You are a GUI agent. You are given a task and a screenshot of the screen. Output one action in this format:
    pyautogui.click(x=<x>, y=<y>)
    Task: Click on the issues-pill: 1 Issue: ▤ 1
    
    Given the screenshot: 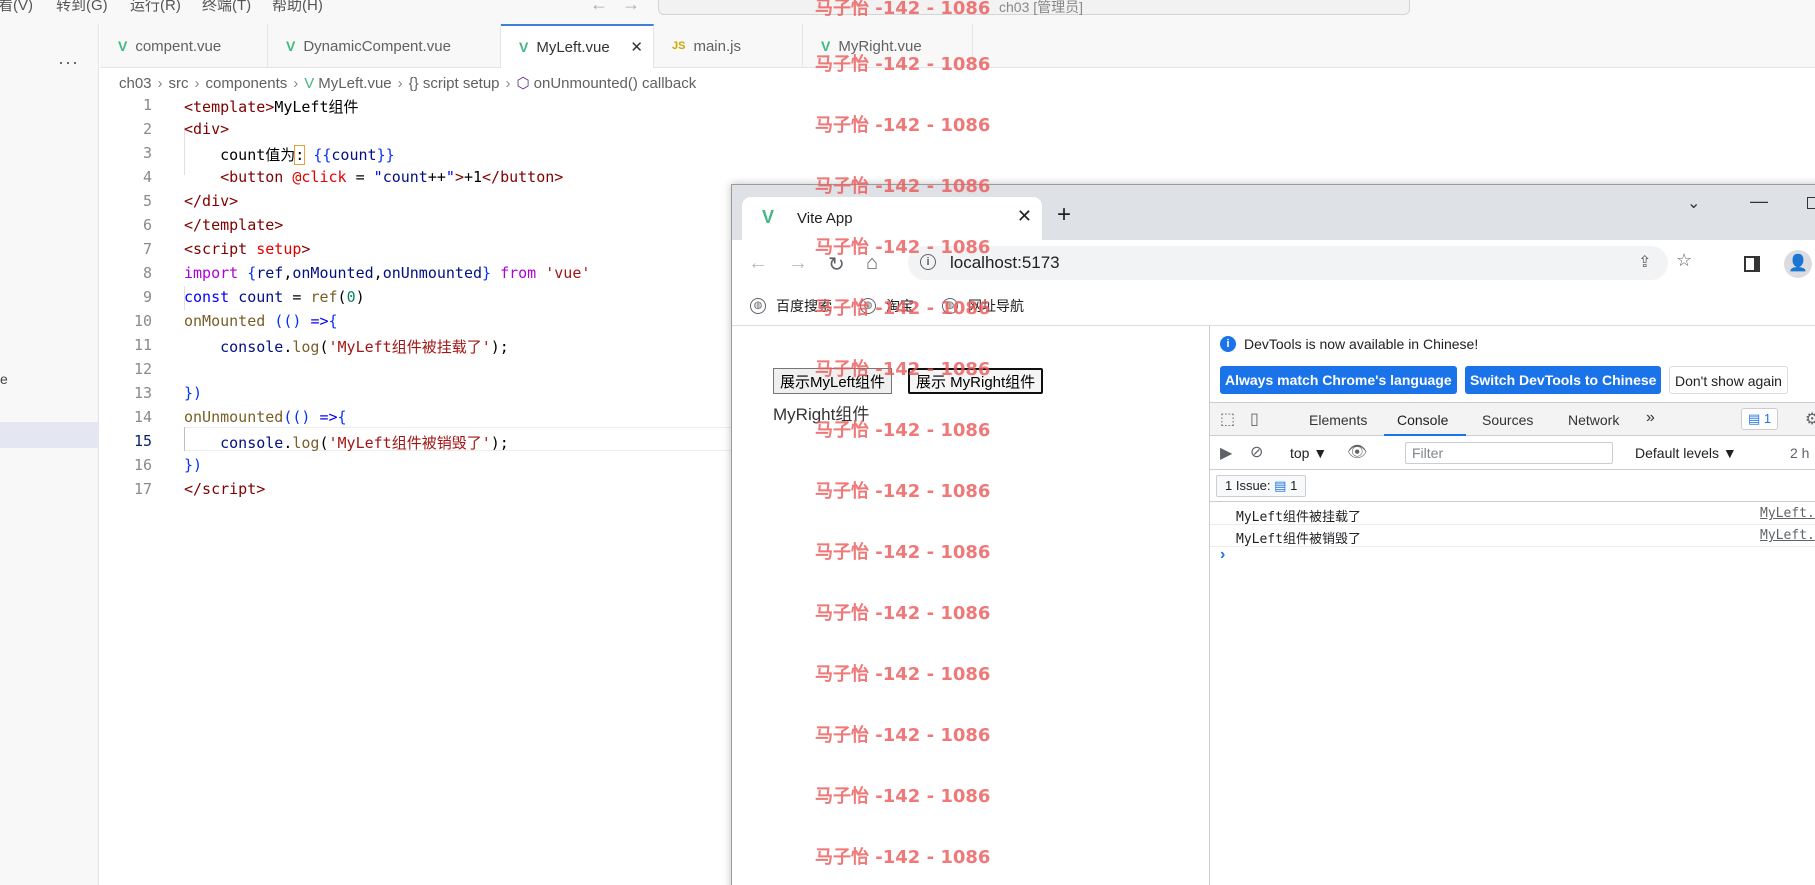 What is the action you would take?
    pyautogui.click(x=1261, y=486)
    